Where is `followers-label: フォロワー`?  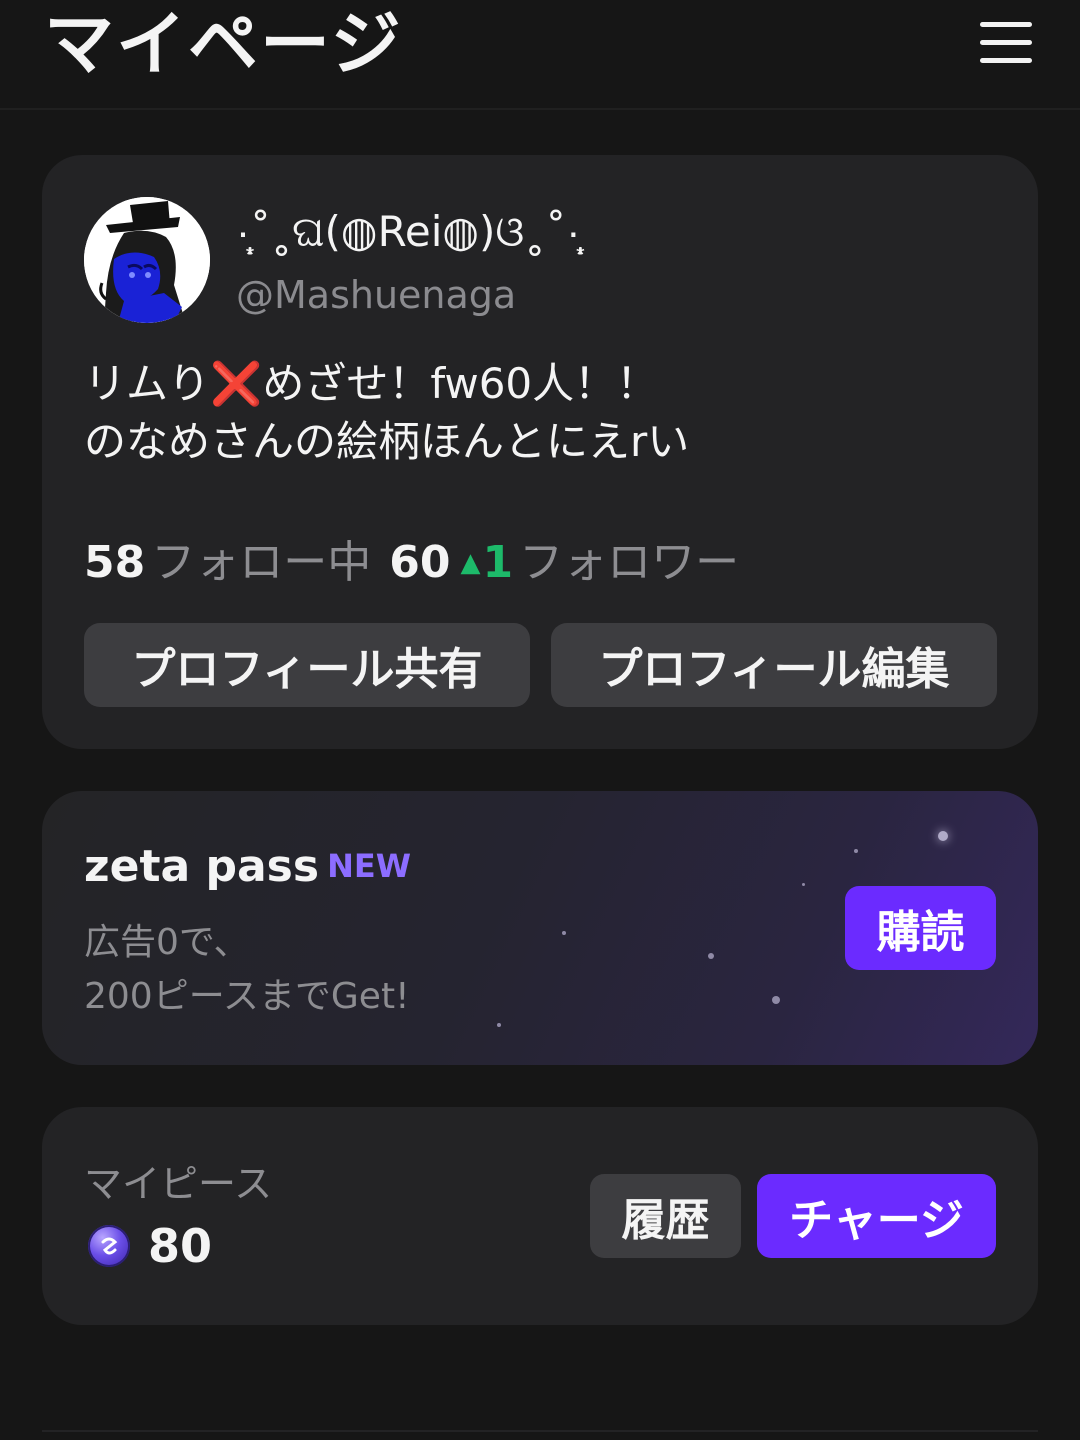
followers-label: フォロワー is located at coordinates (629, 562).